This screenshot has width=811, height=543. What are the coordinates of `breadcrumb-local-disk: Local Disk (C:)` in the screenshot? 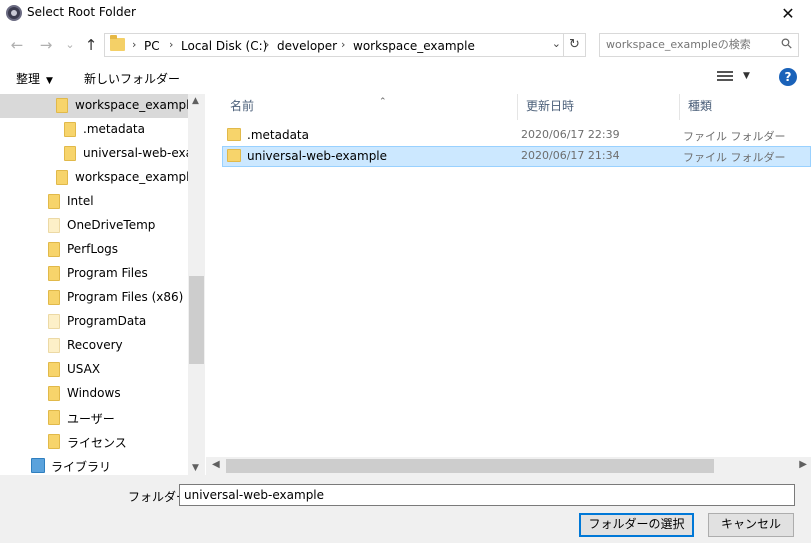 It's located at (224, 46).